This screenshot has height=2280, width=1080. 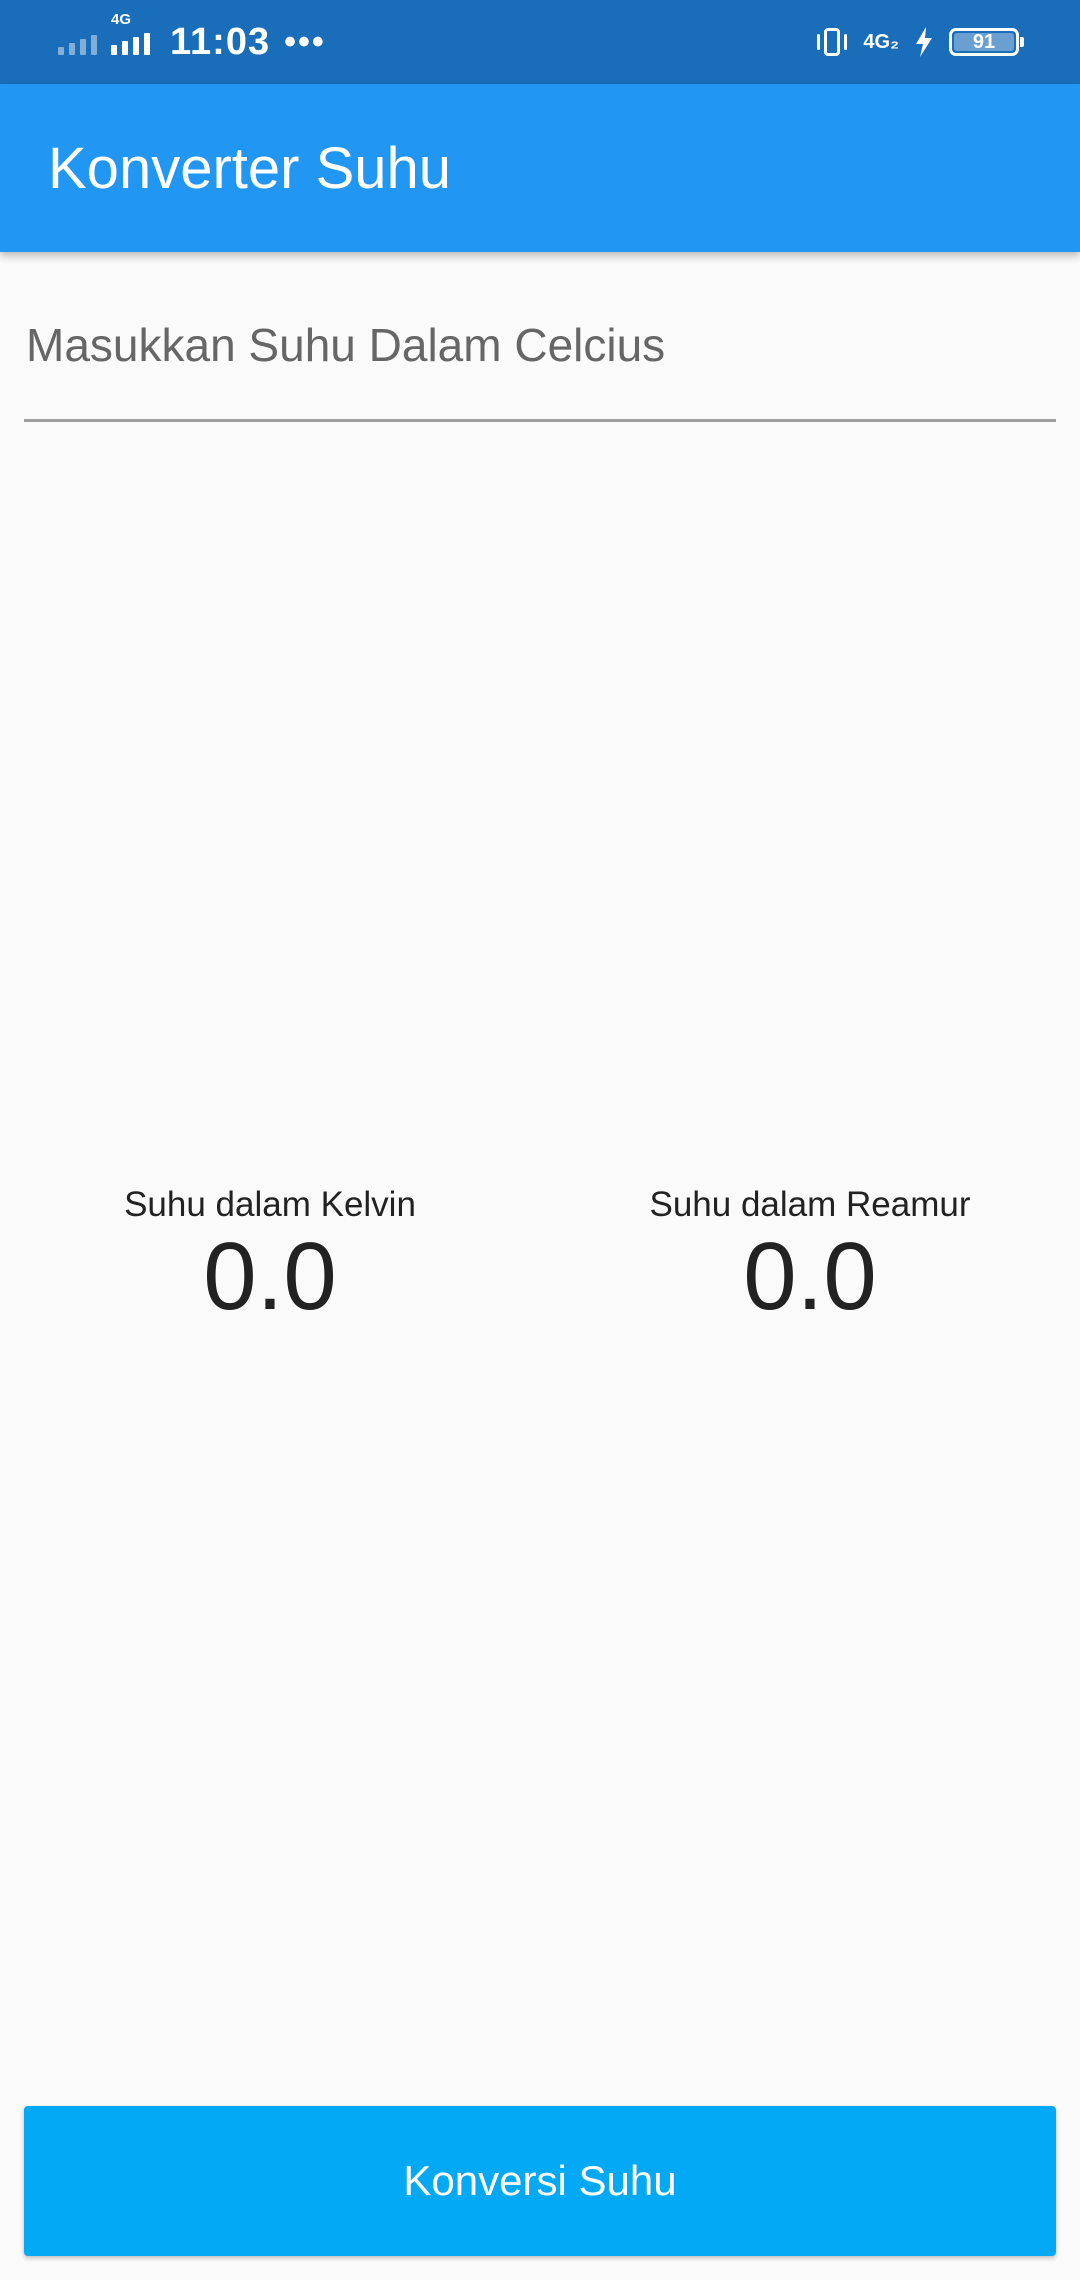 I want to click on kelvin-value: 0.0, so click(x=270, y=1276).